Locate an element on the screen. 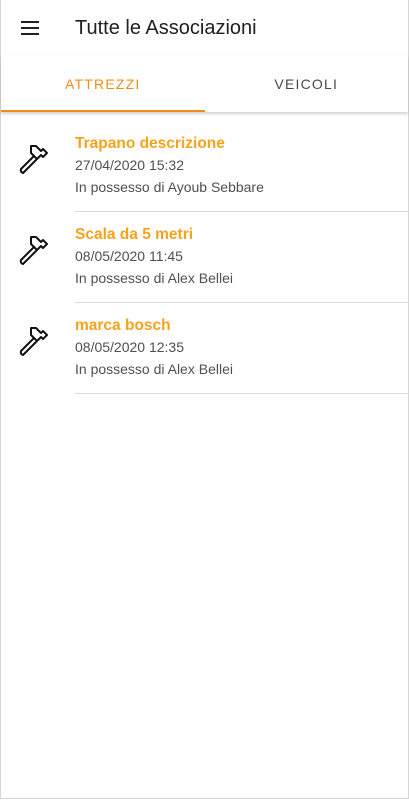 Image resolution: width=409 pixels, height=800 pixels. item-title: Trapano descrizione is located at coordinates (150, 143).